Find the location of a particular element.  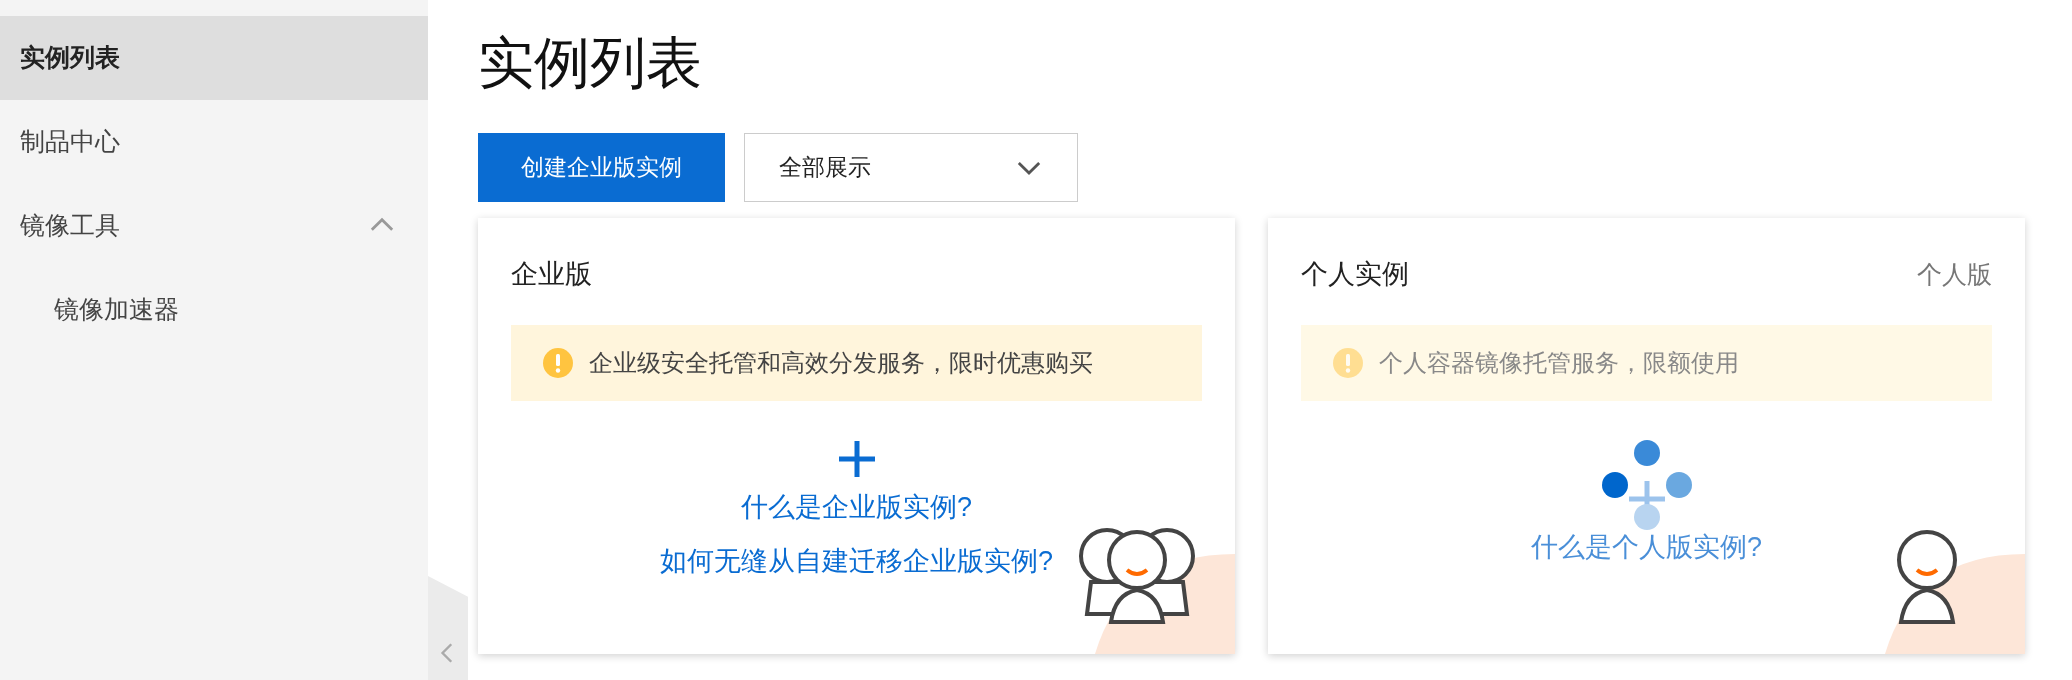

card-tag: 个人版 is located at coordinates (1954, 274).